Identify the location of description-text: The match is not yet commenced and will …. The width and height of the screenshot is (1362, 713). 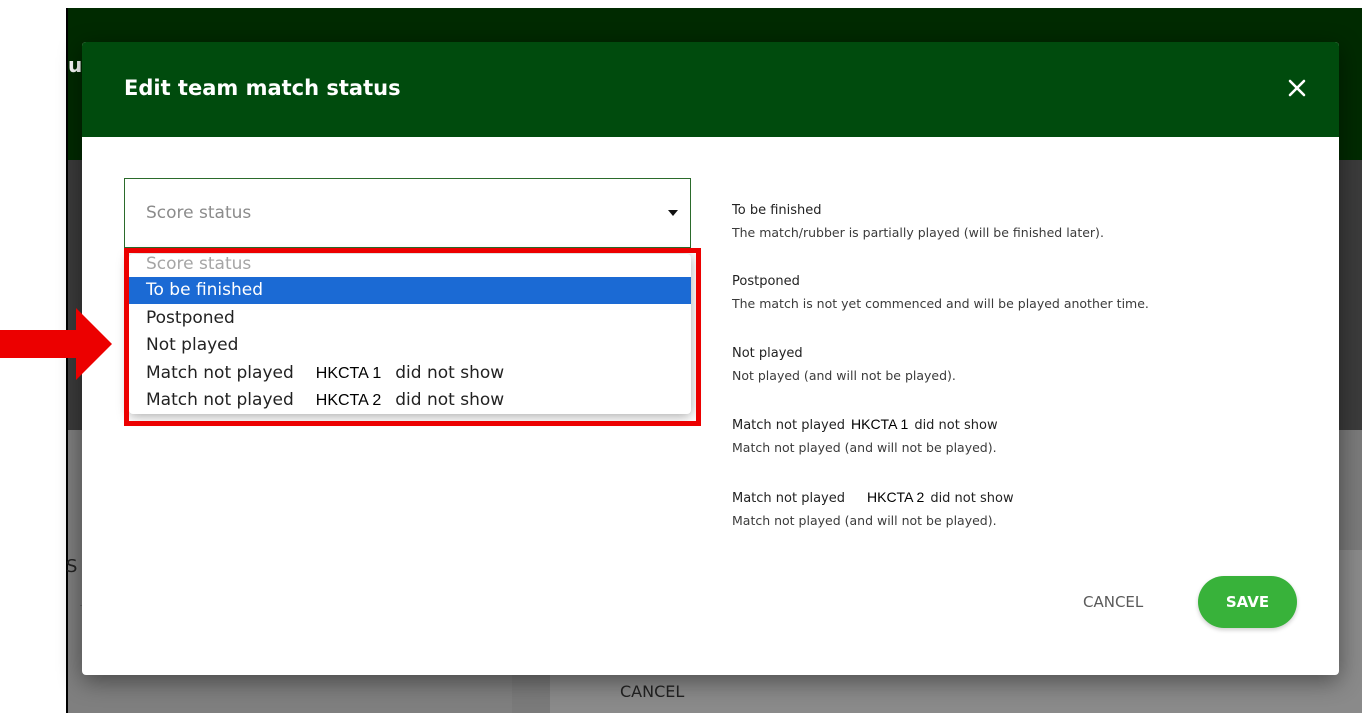
(940, 303).